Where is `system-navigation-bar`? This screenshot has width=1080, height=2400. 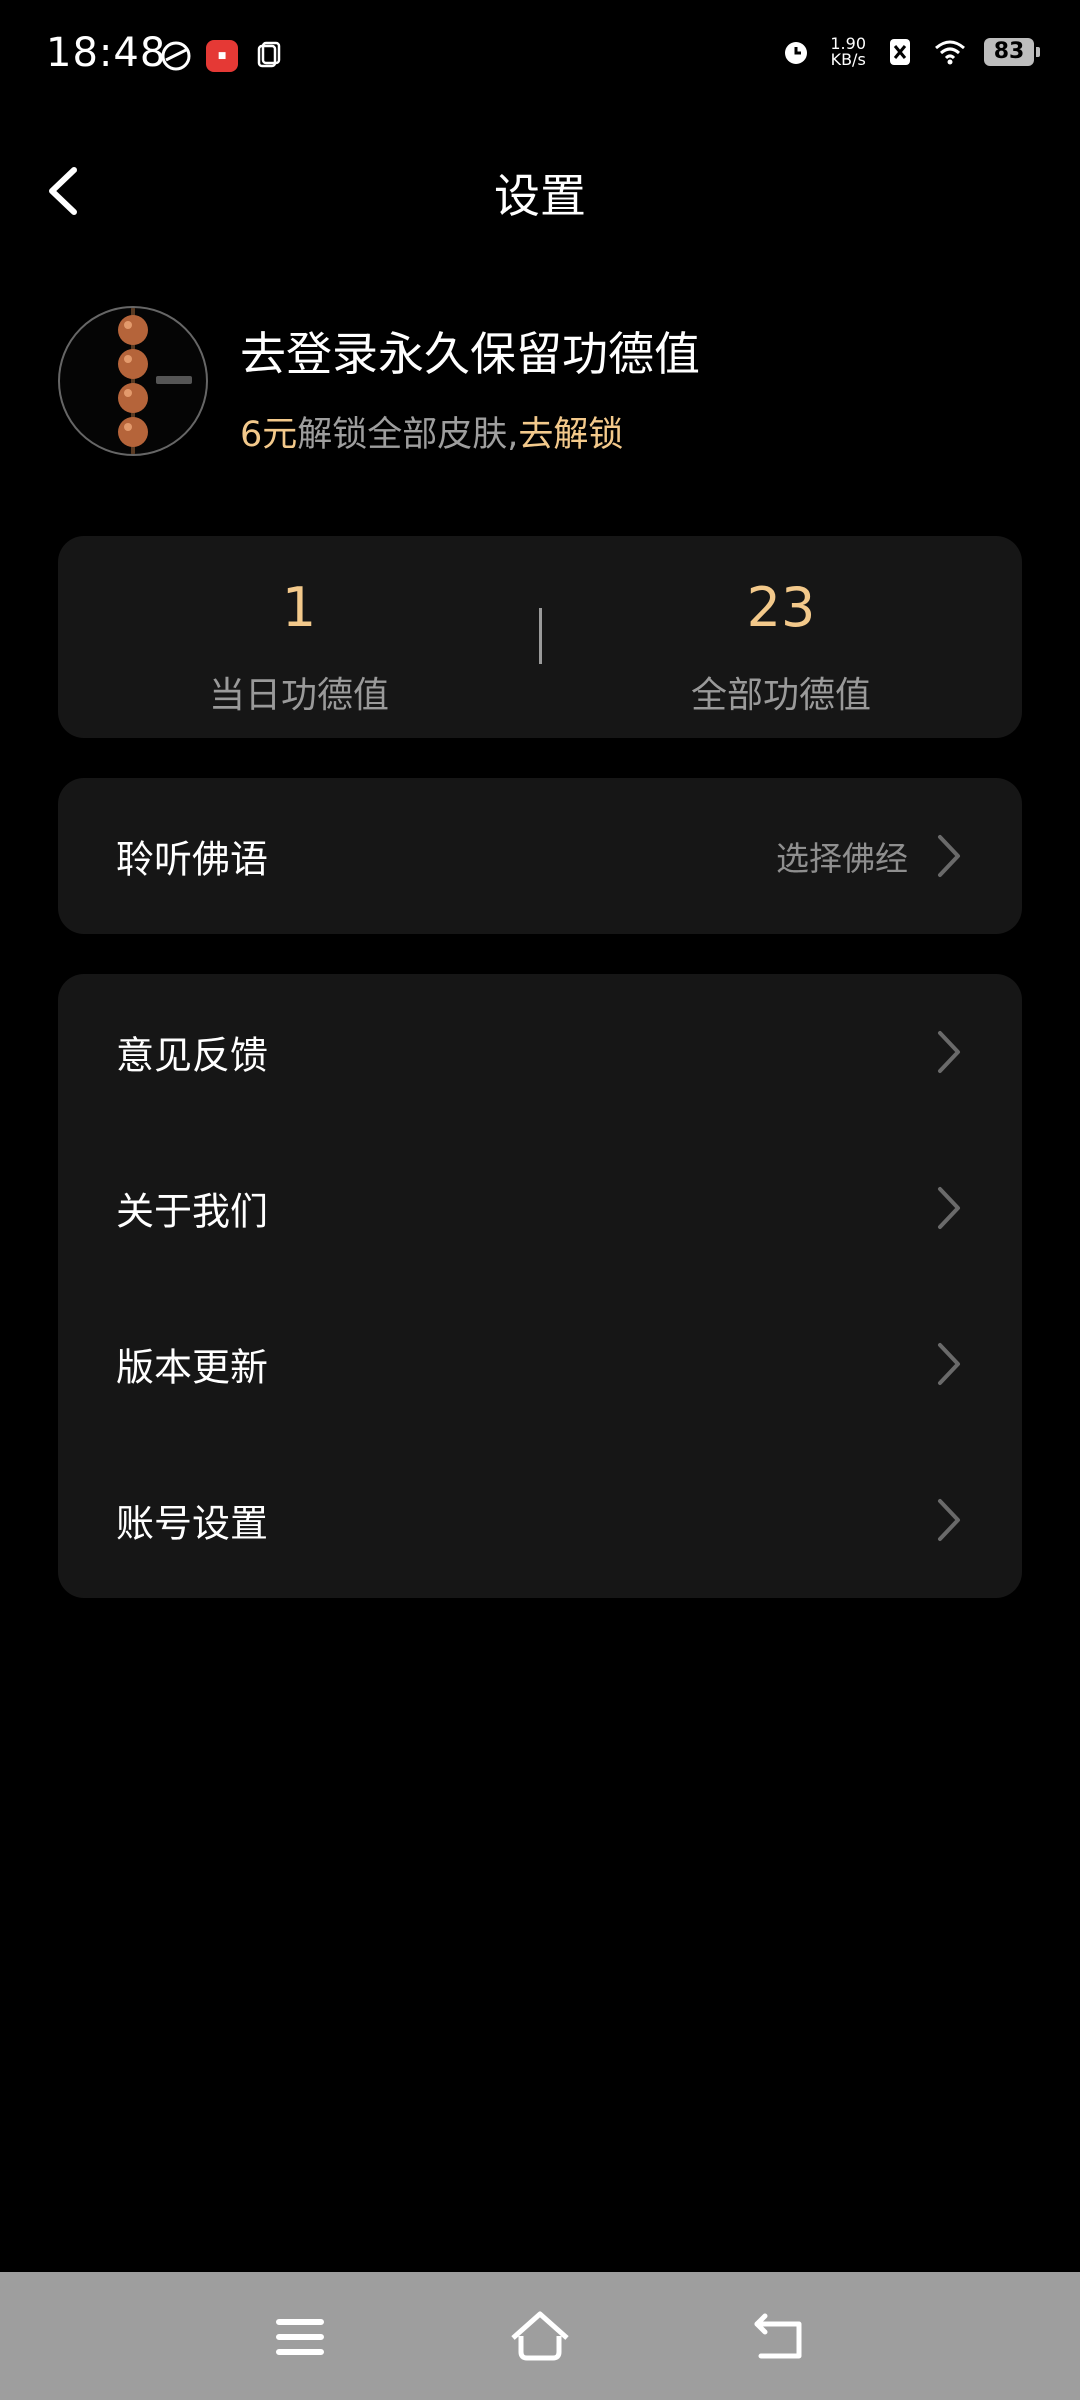
system-navigation-bar is located at coordinates (540, 2336).